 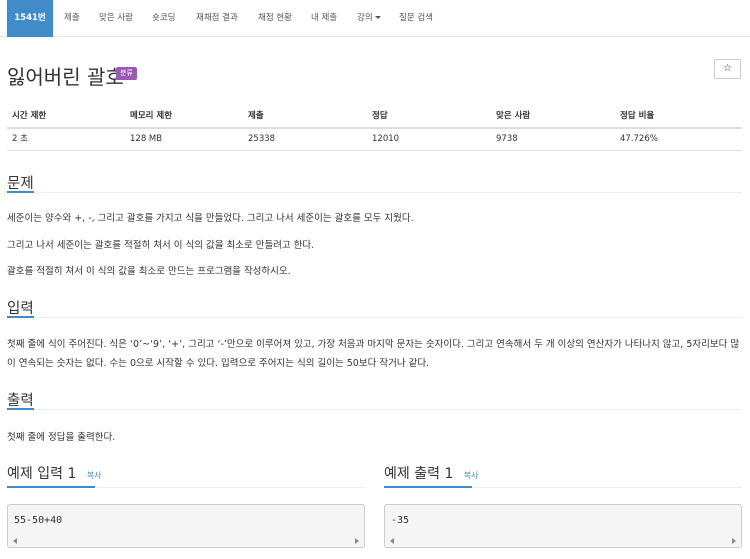 I want to click on favorite-button: ☆, so click(x=727, y=69).